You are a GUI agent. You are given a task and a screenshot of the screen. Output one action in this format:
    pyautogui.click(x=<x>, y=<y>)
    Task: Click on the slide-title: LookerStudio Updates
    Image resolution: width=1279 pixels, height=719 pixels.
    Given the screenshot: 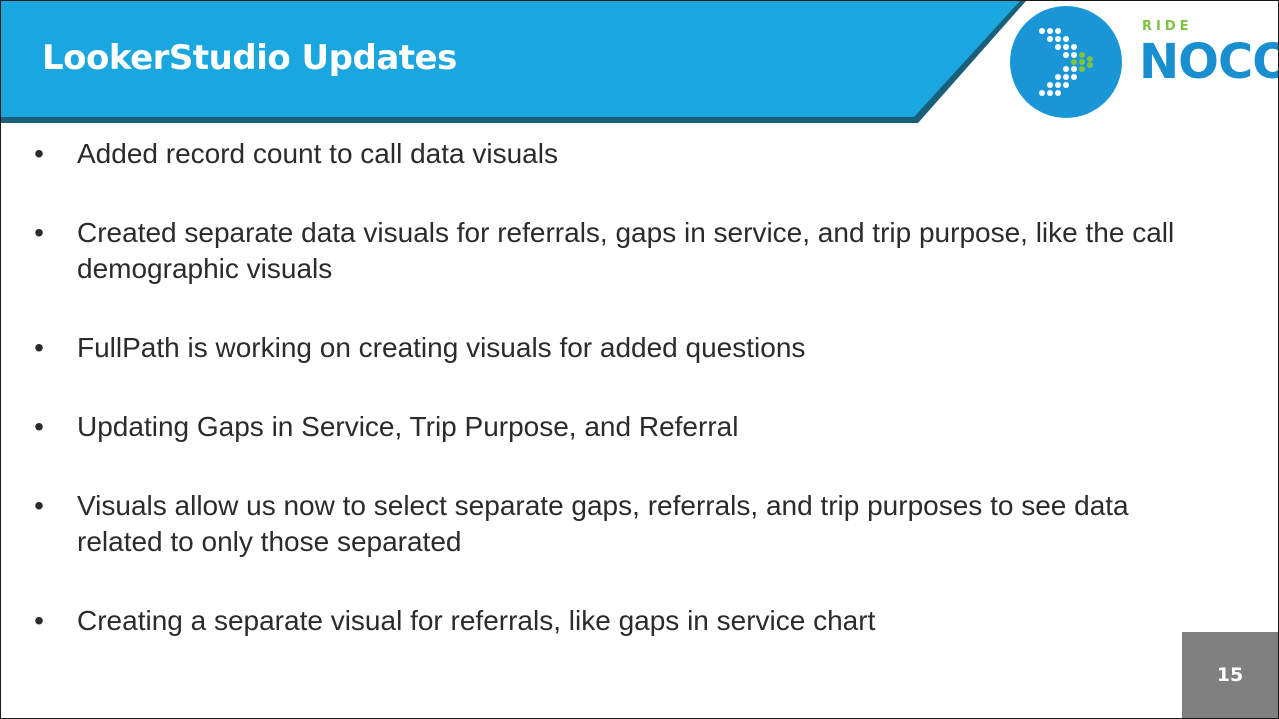 What is the action you would take?
    pyautogui.click(x=249, y=58)
    